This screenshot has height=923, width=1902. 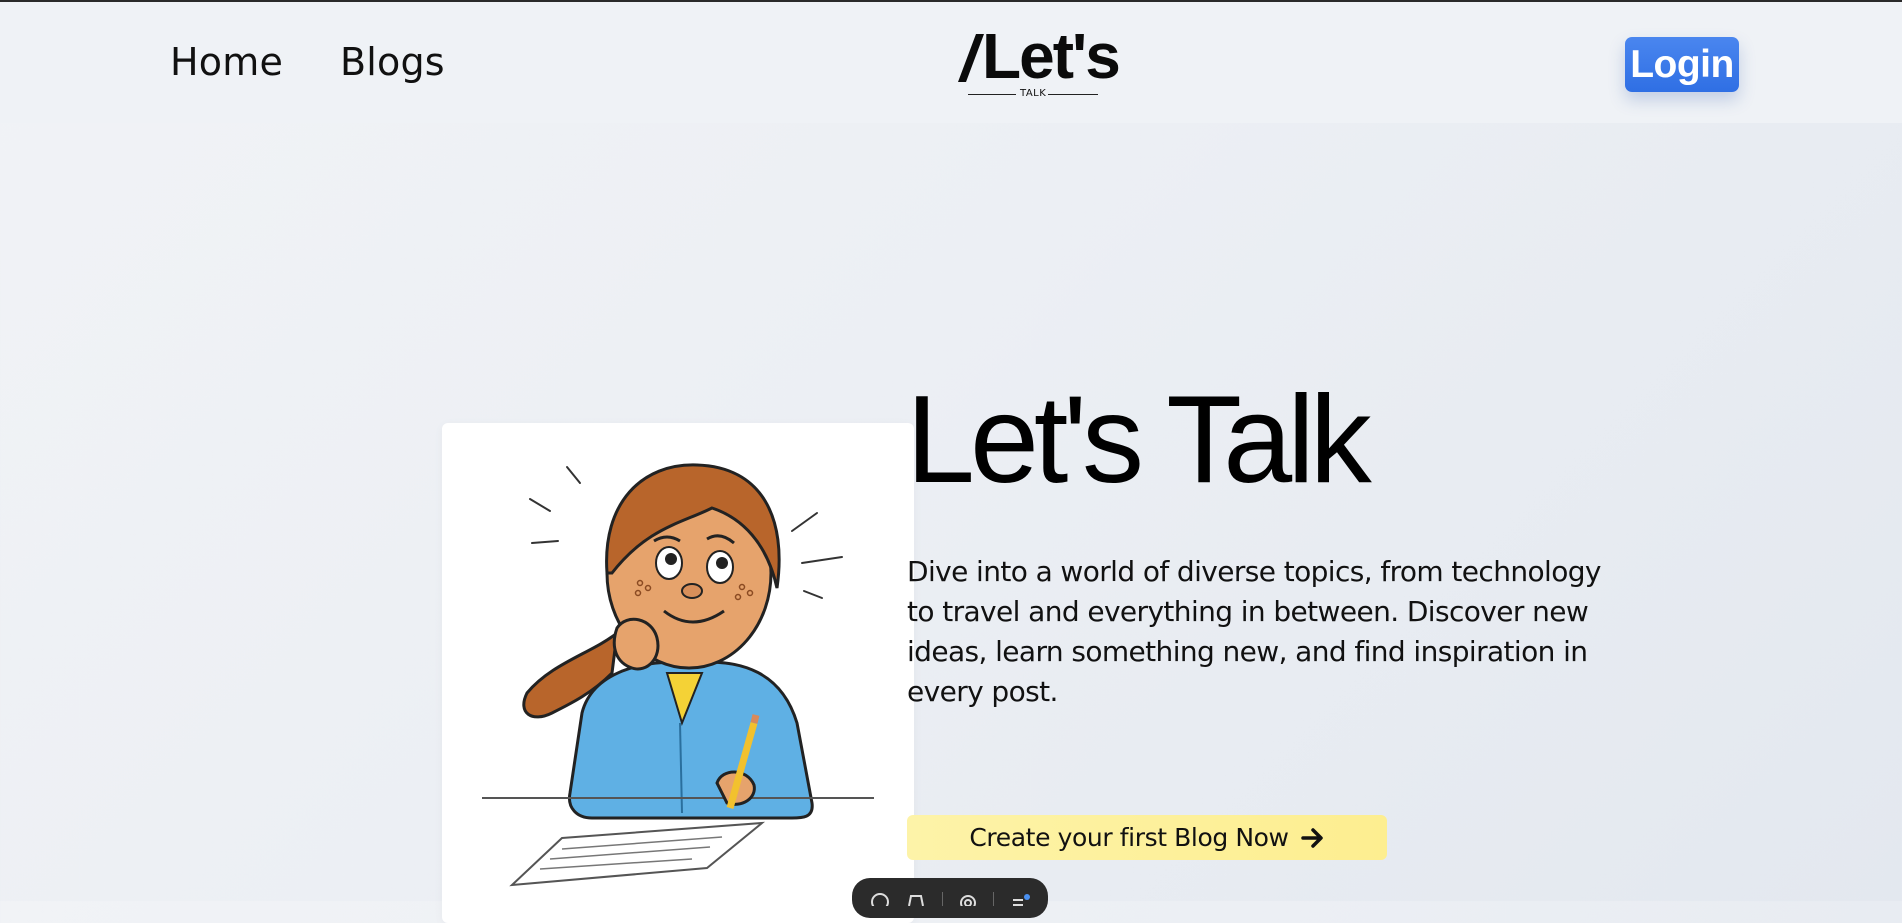 I want to click on hero-illustration-card, so click(x=678, y=673).